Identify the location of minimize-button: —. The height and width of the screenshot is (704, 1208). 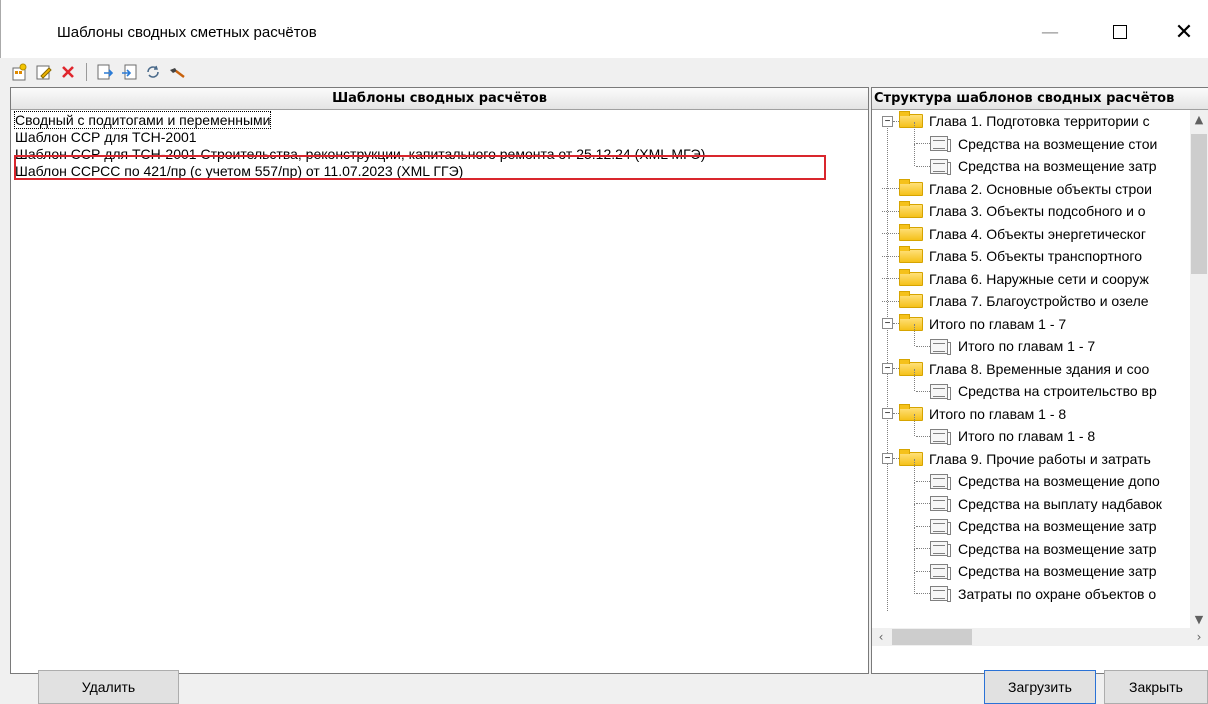
(1050, 32).